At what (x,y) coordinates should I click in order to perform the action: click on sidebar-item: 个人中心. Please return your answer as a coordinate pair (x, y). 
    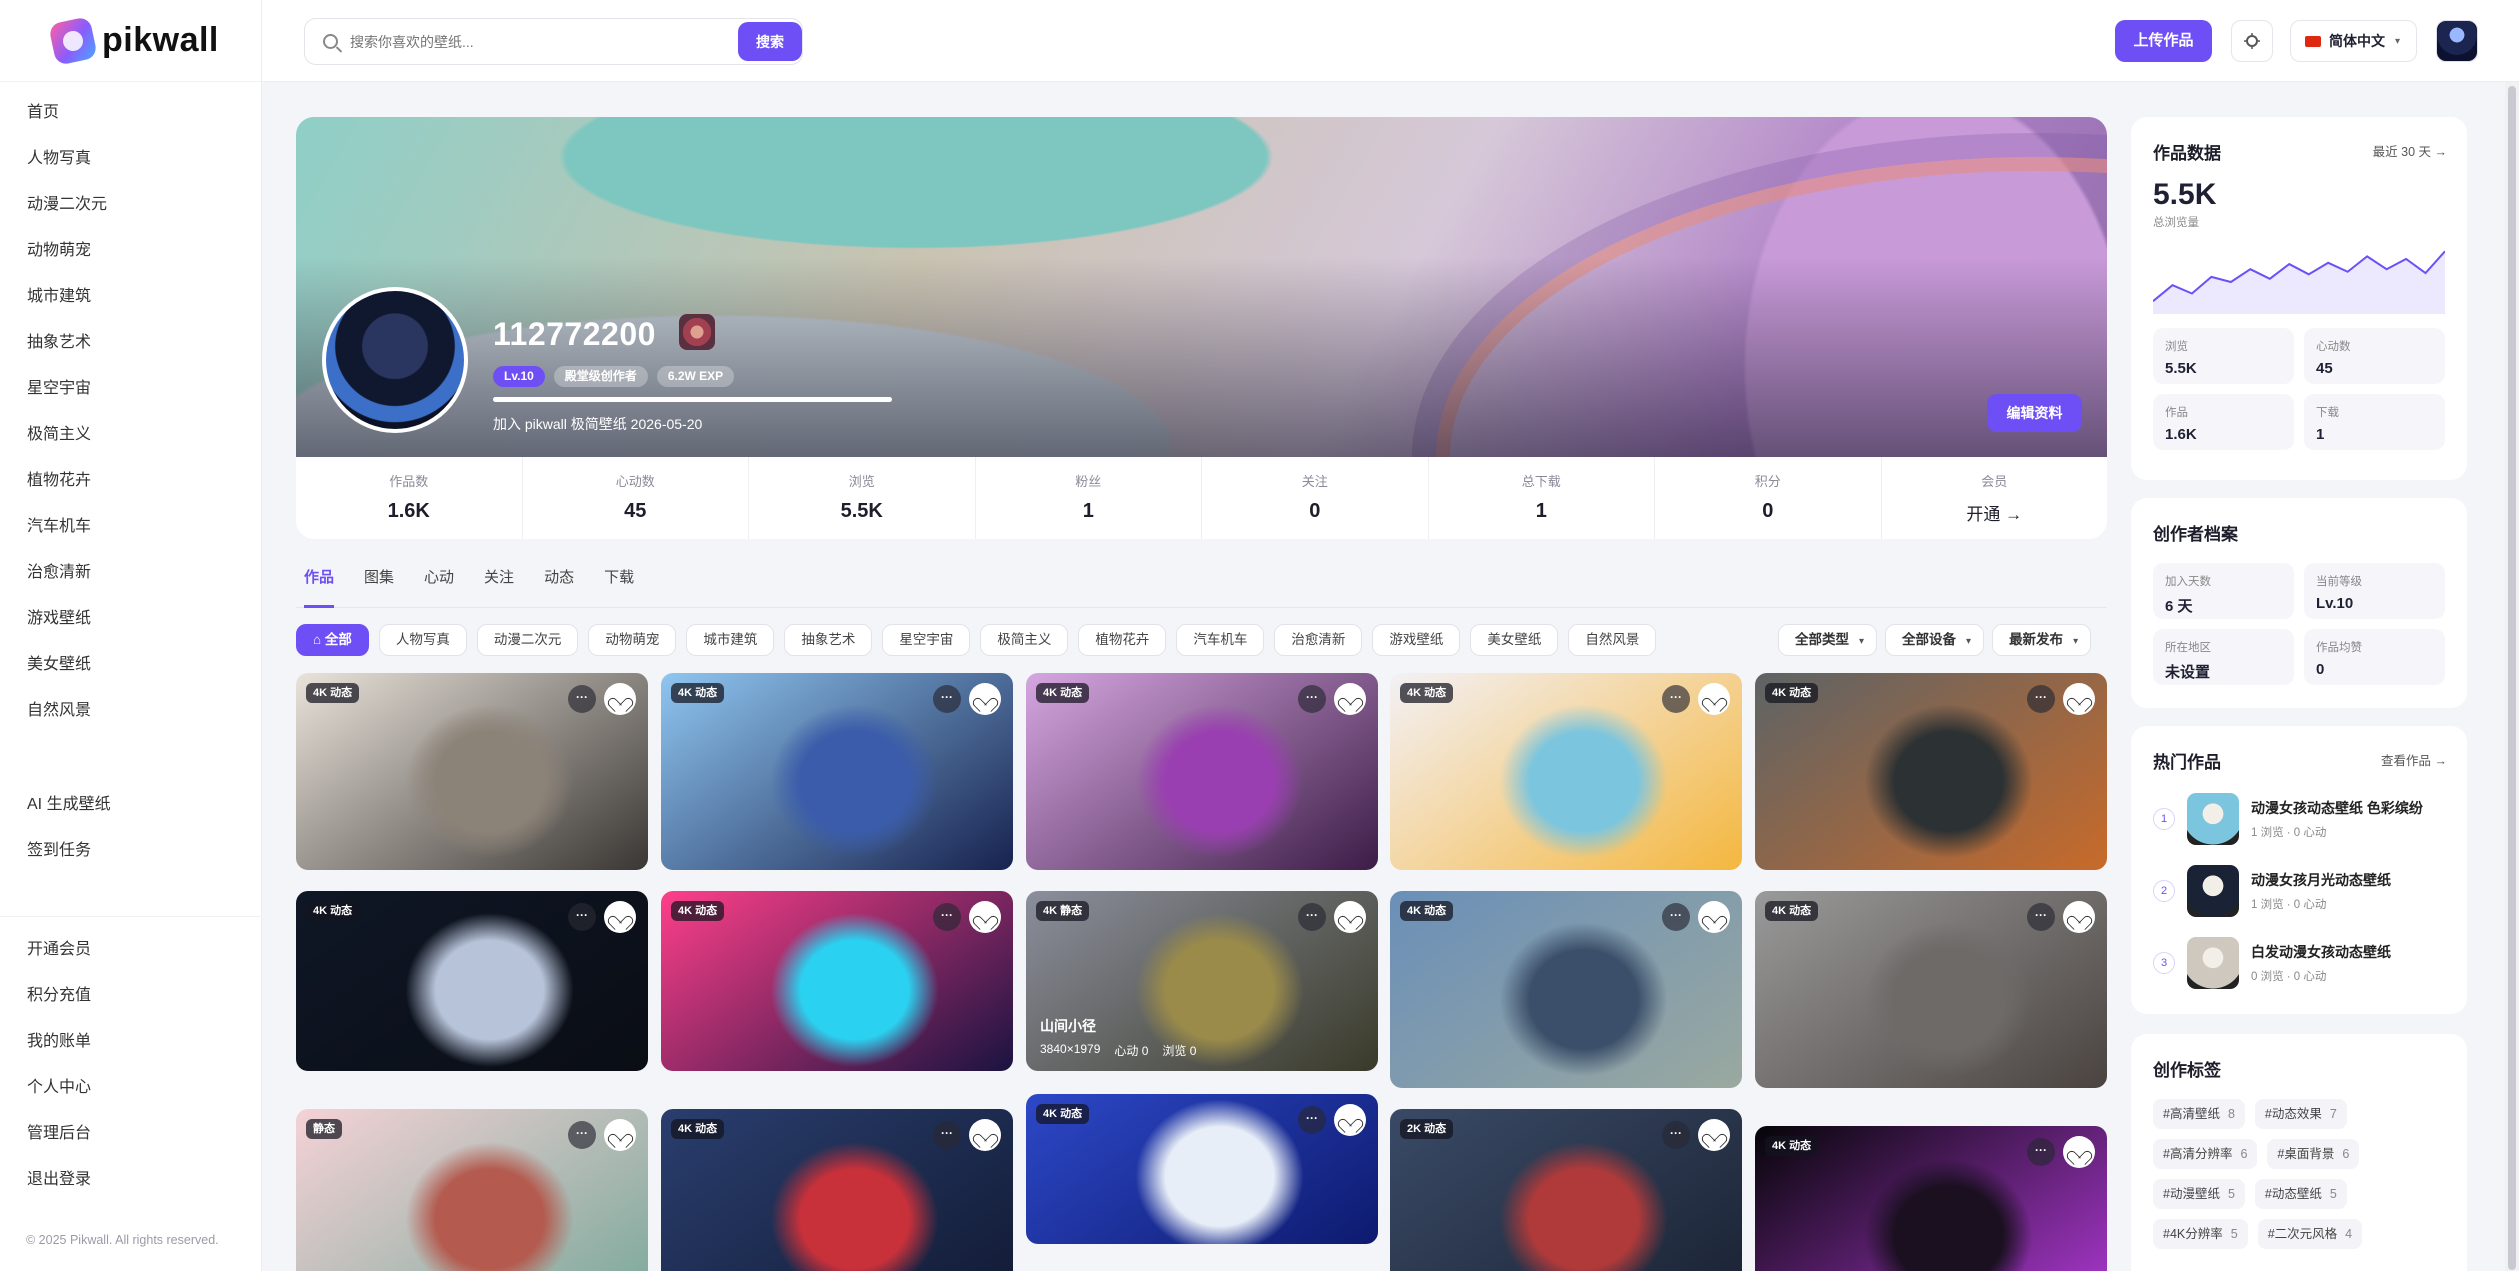
    Looking at the image, I should click on (131, 1088).